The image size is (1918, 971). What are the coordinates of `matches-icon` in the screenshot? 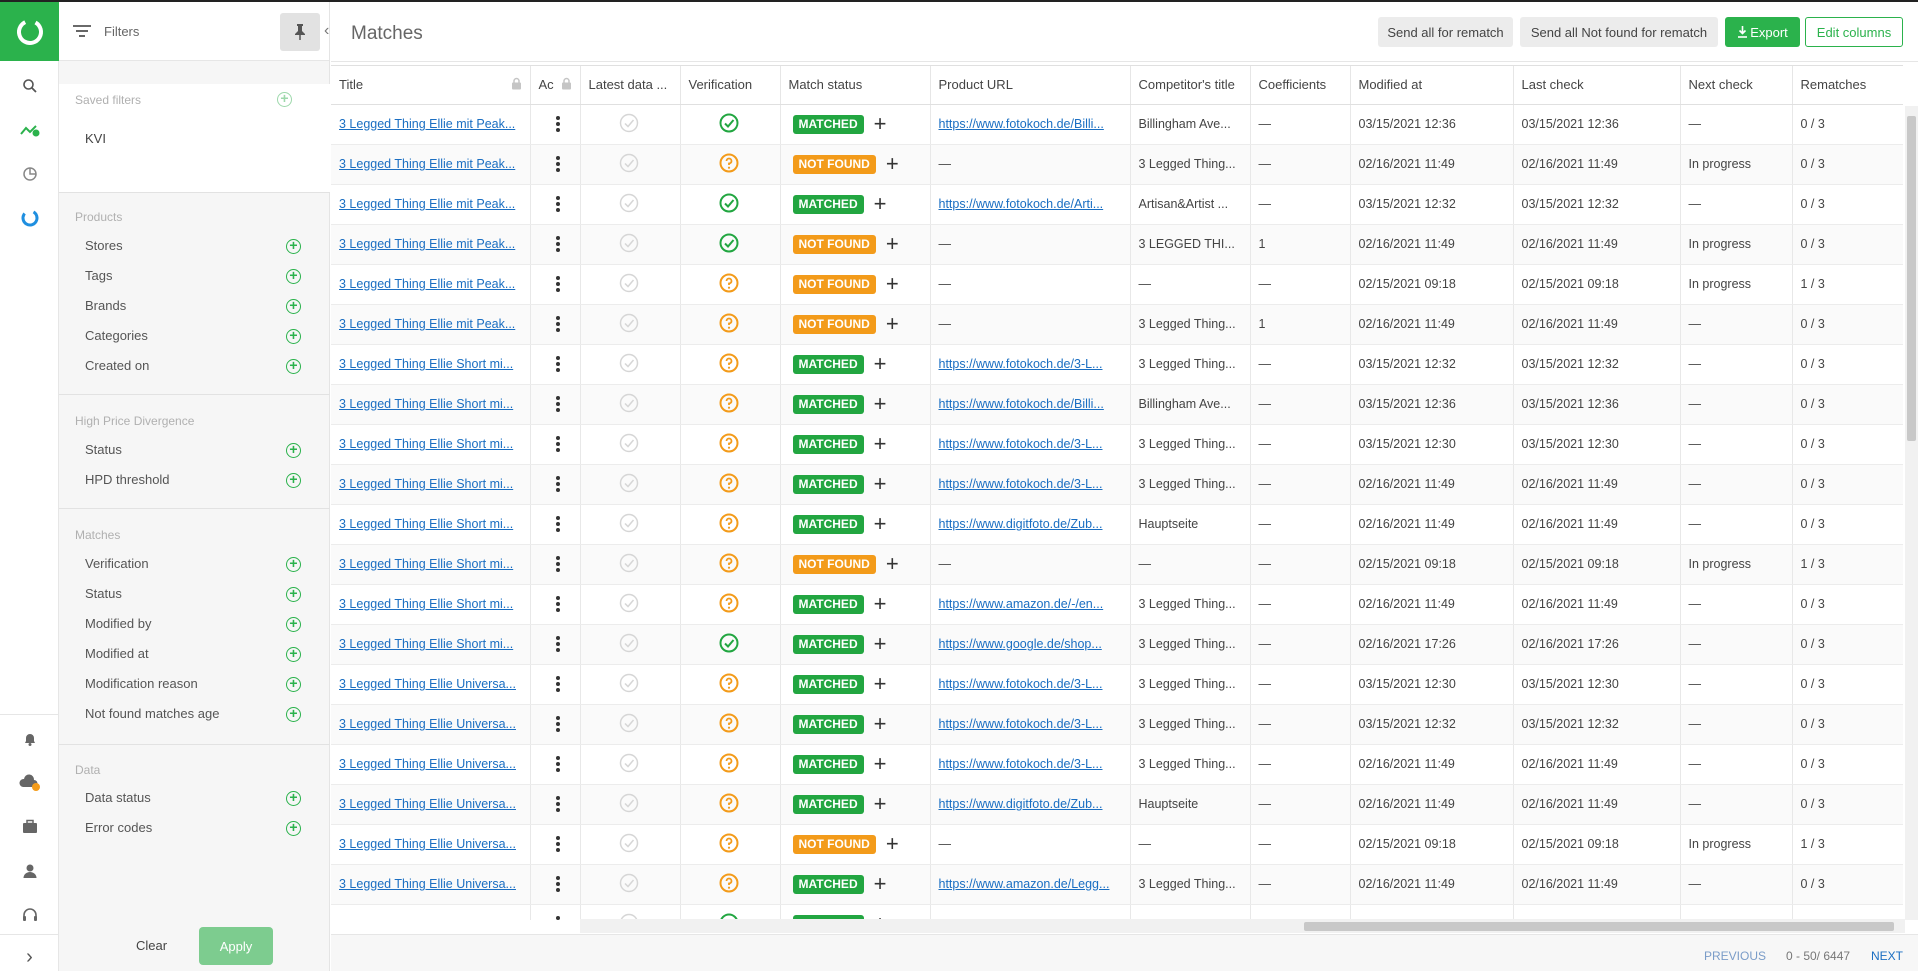 It's located at (29, 218).